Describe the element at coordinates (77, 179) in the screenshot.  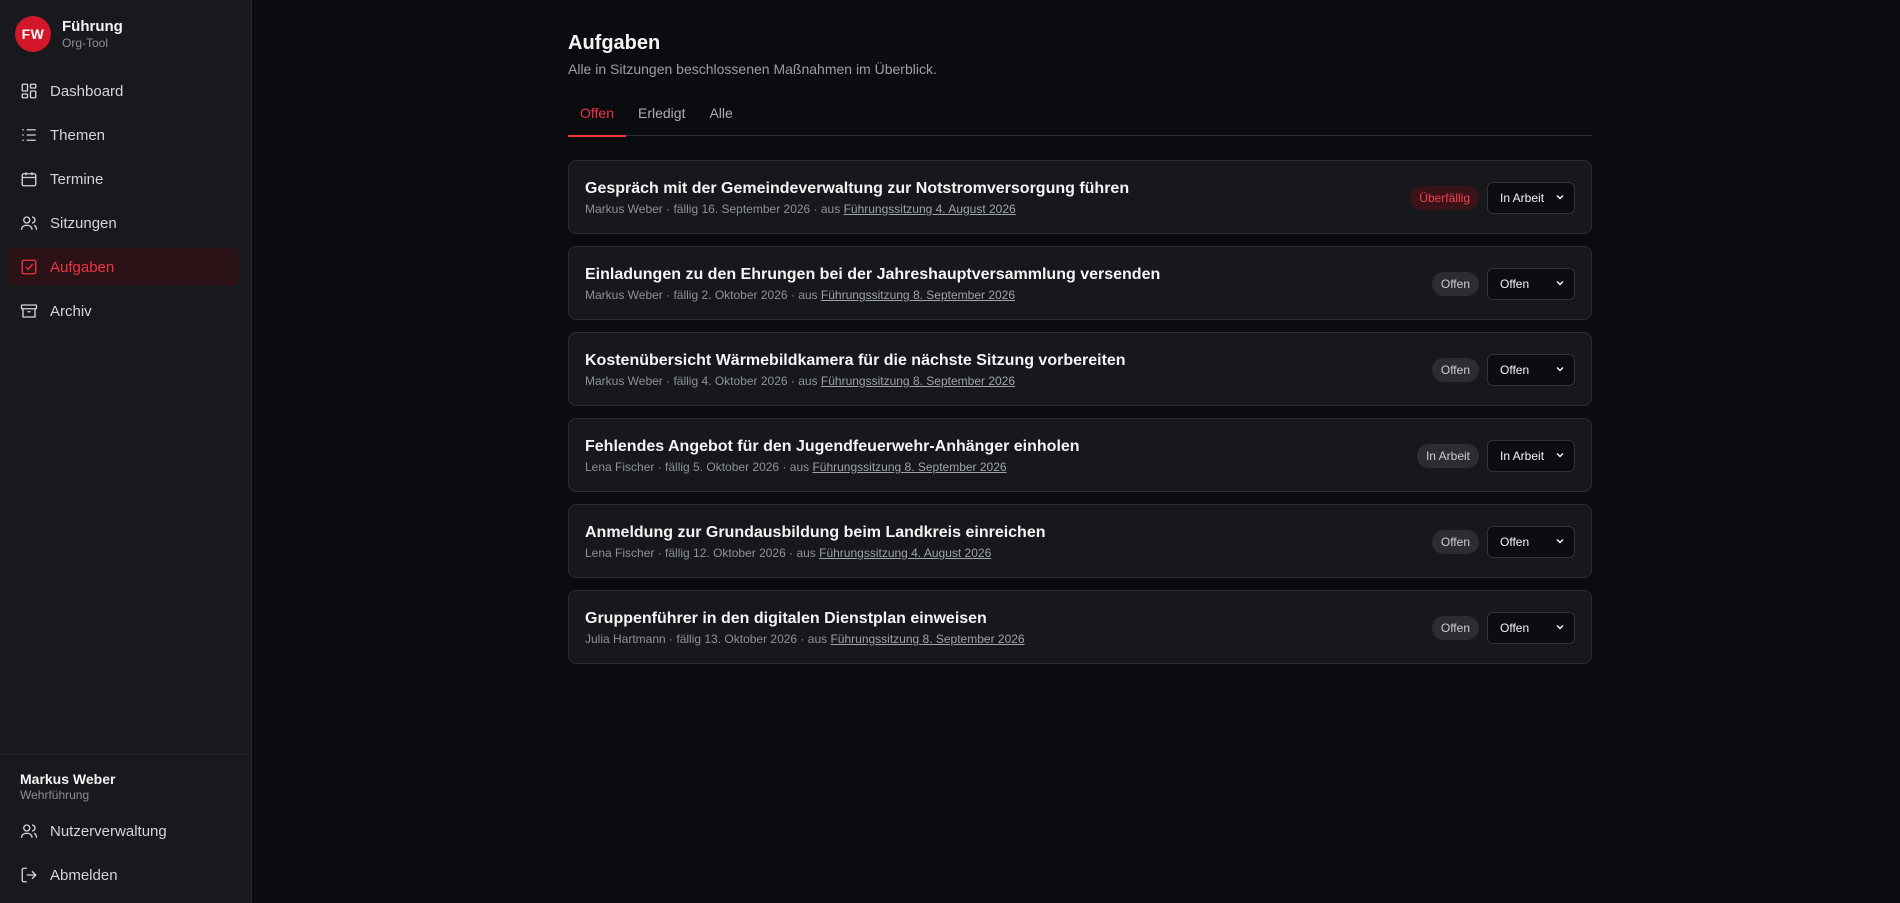
I see `sidebar-item-label: Termine` at that location.